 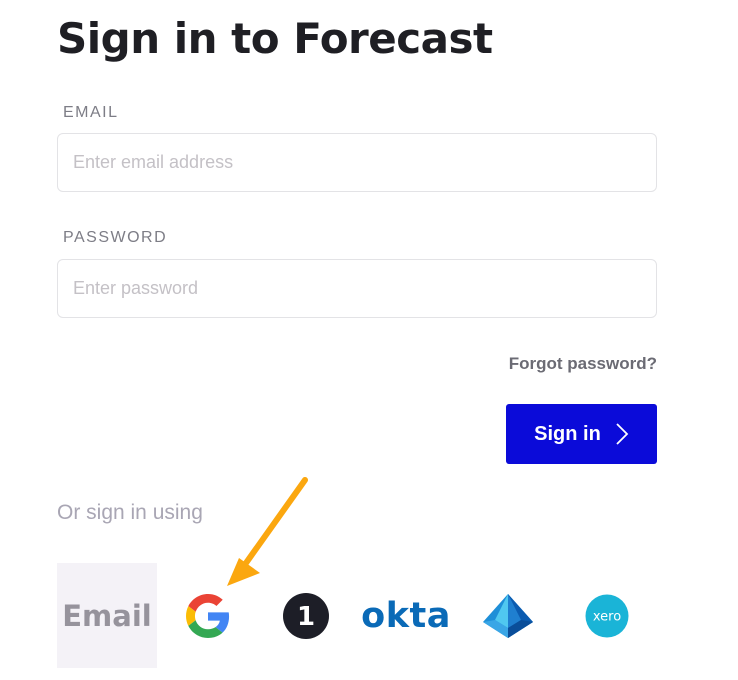 I want to click on page-title: Sign in to Forecast, so click(x=275, y=38).